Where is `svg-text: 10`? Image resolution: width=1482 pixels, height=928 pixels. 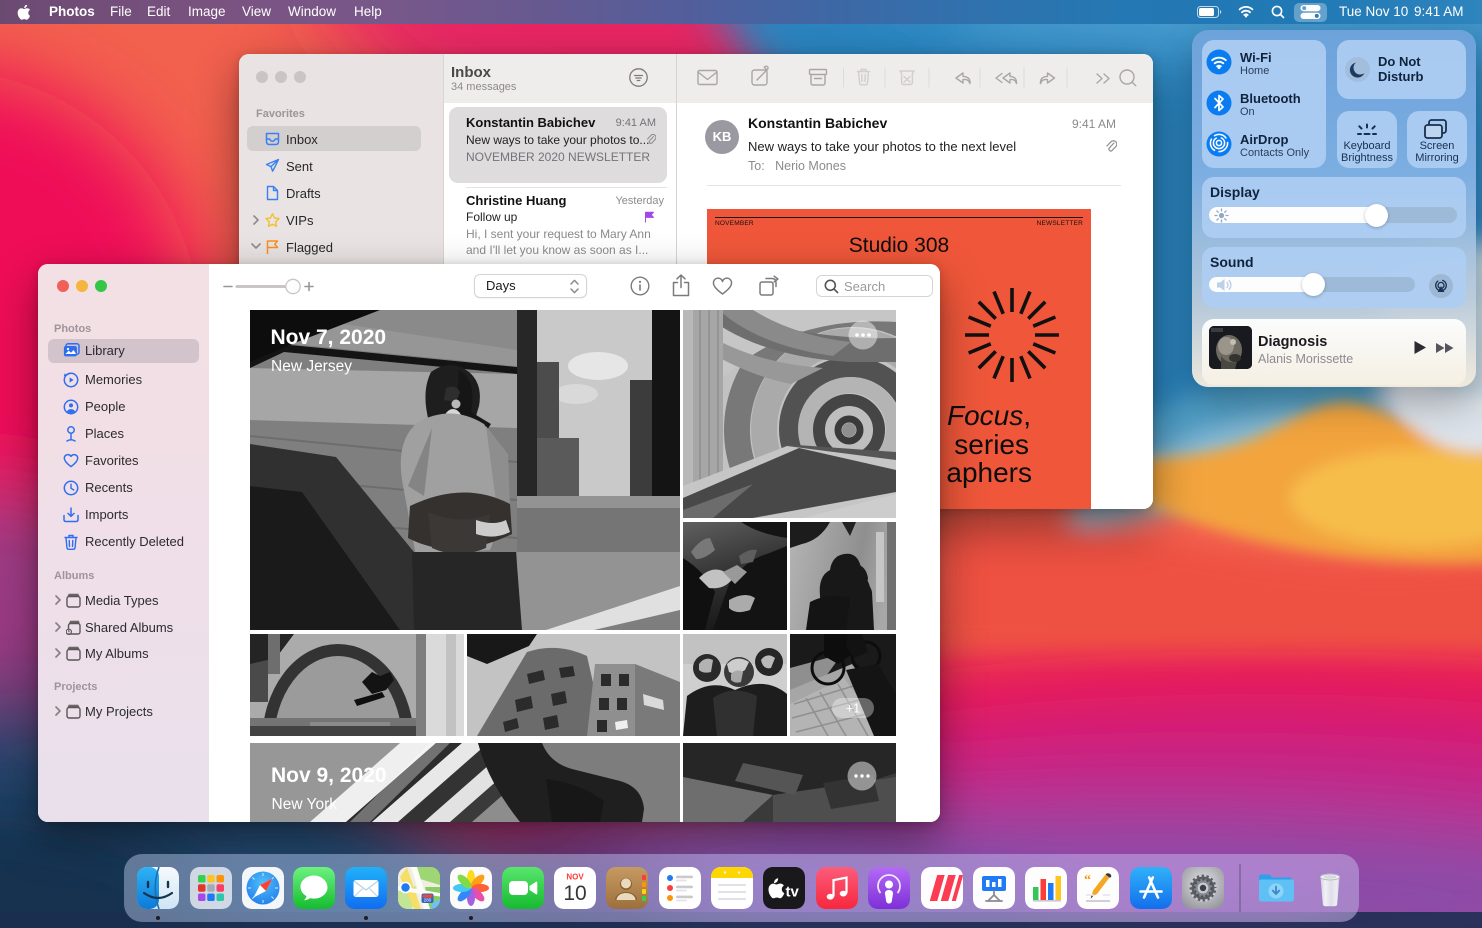 svg-text: 10 is located at coordinates (574, 893).